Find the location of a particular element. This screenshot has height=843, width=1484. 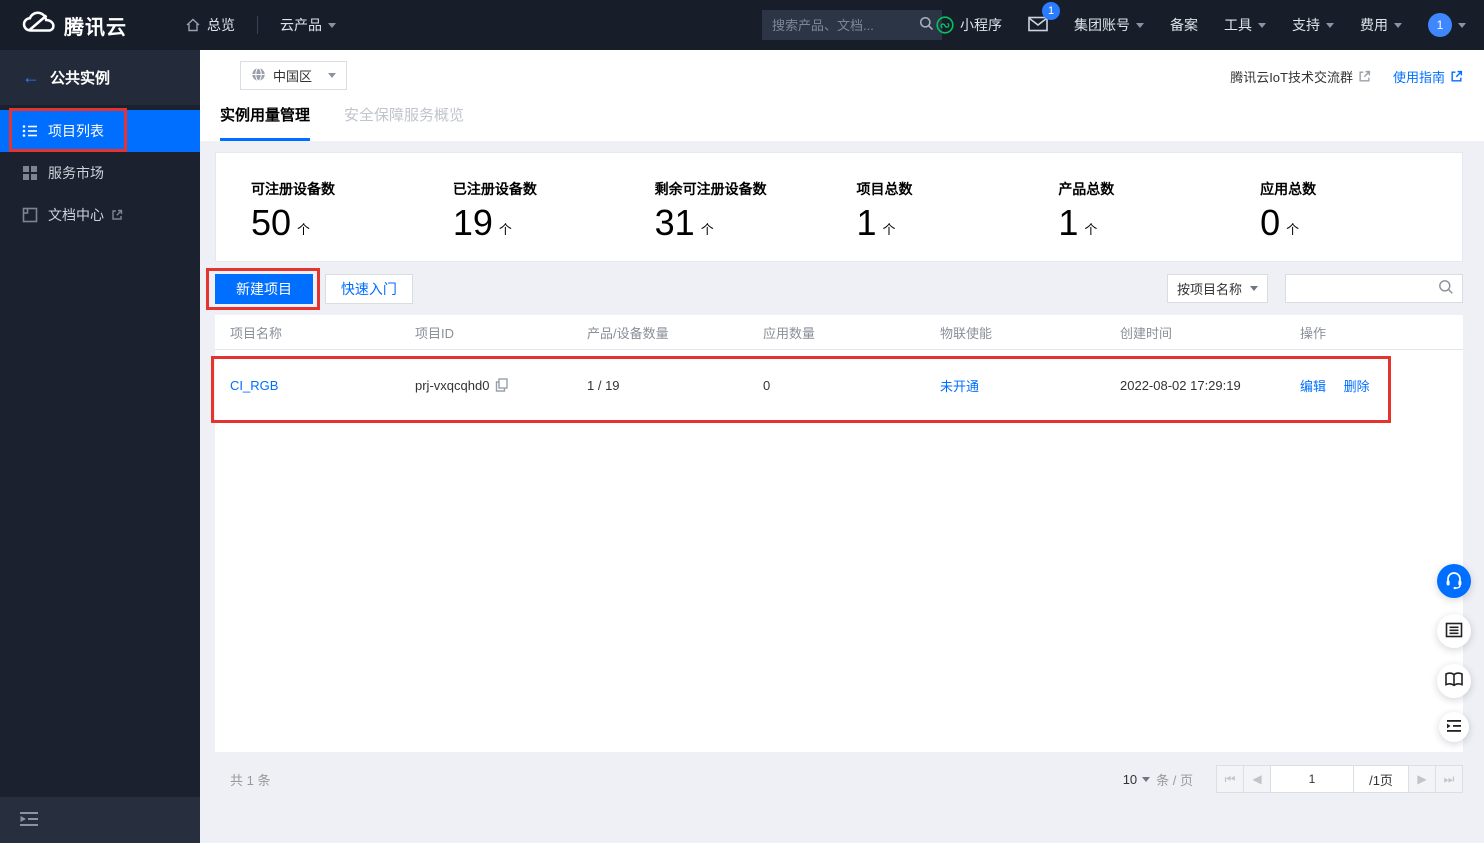

column-device-count: 产品/设备数量 is located at coordinates (628, 333).